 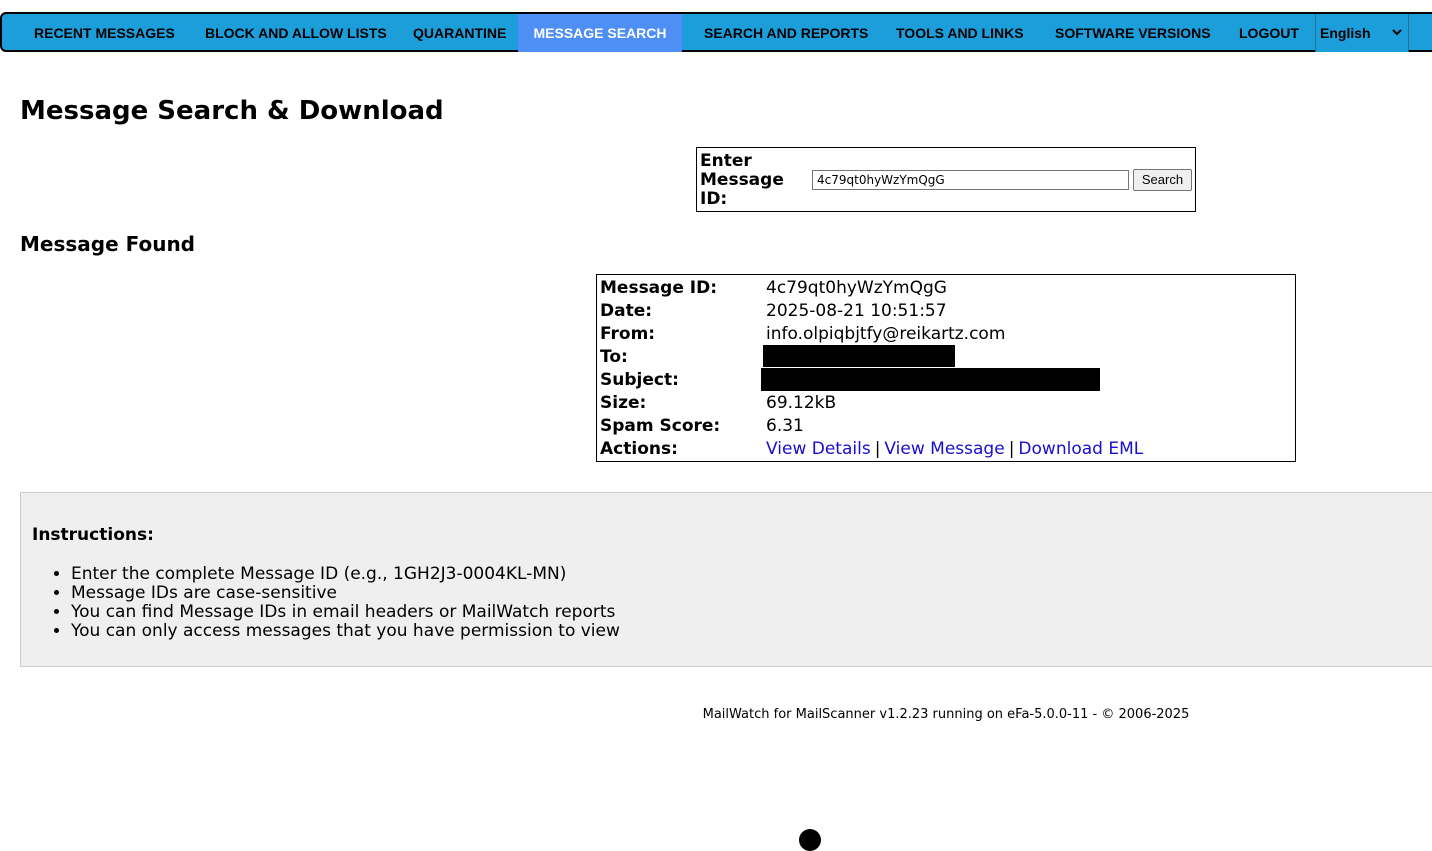 I want to click on actions-links: View Details | View Message | Download EML, so click(x=954, y=449).